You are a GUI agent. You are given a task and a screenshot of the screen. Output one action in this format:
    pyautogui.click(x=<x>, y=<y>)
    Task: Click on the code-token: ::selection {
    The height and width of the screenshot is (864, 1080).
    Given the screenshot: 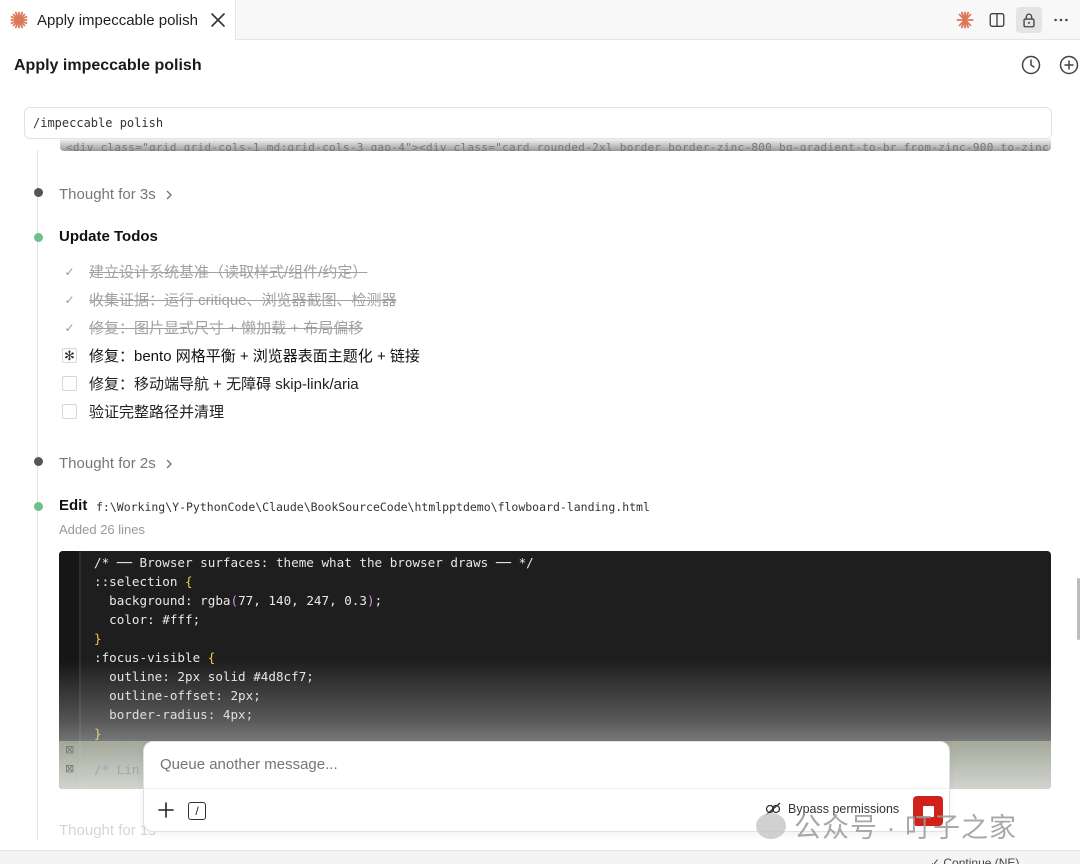 What is the action you would take?
    pyautogui.click(x=143, y=581)
    